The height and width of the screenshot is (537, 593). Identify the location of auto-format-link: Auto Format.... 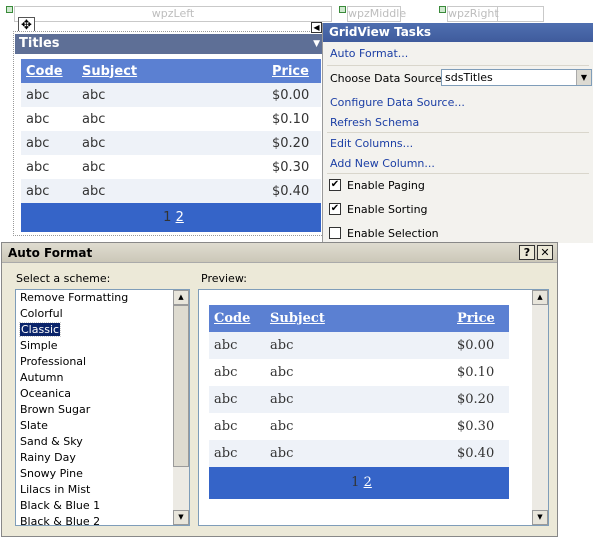
(369, 53).